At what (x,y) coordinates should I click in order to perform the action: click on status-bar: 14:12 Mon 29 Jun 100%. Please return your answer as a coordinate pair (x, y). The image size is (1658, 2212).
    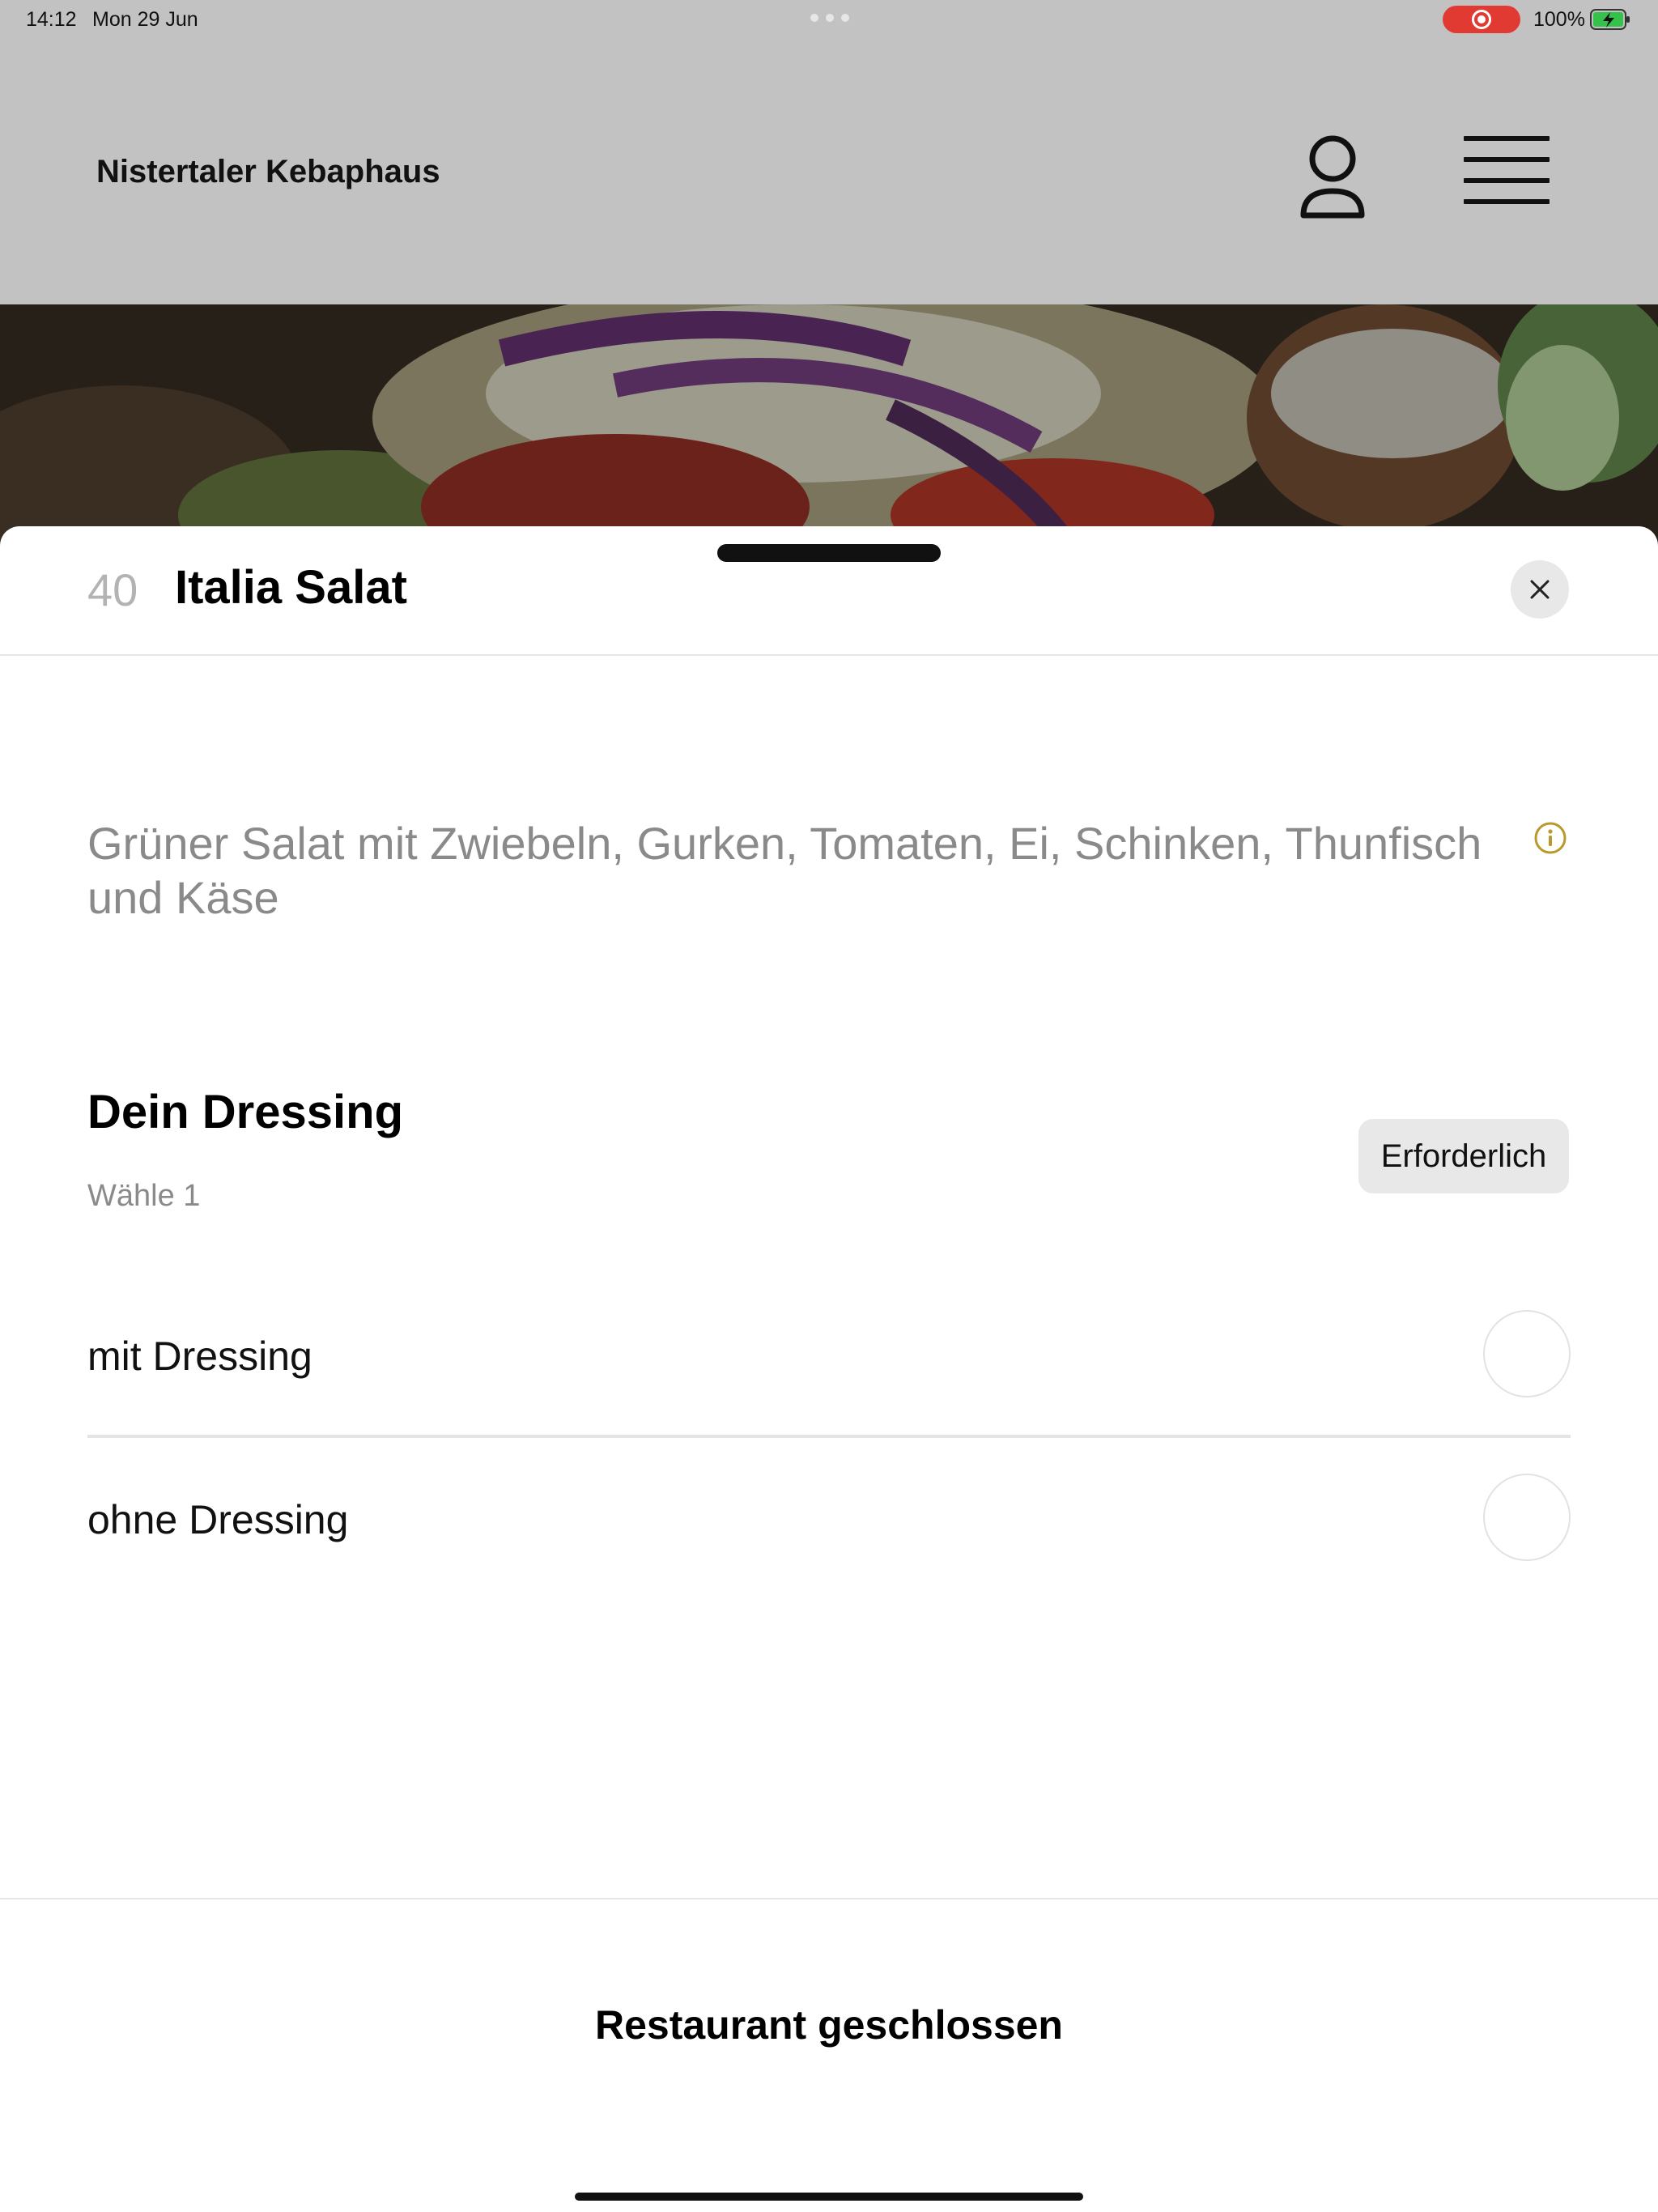
    Looking at the image, I should click on (829, 19).